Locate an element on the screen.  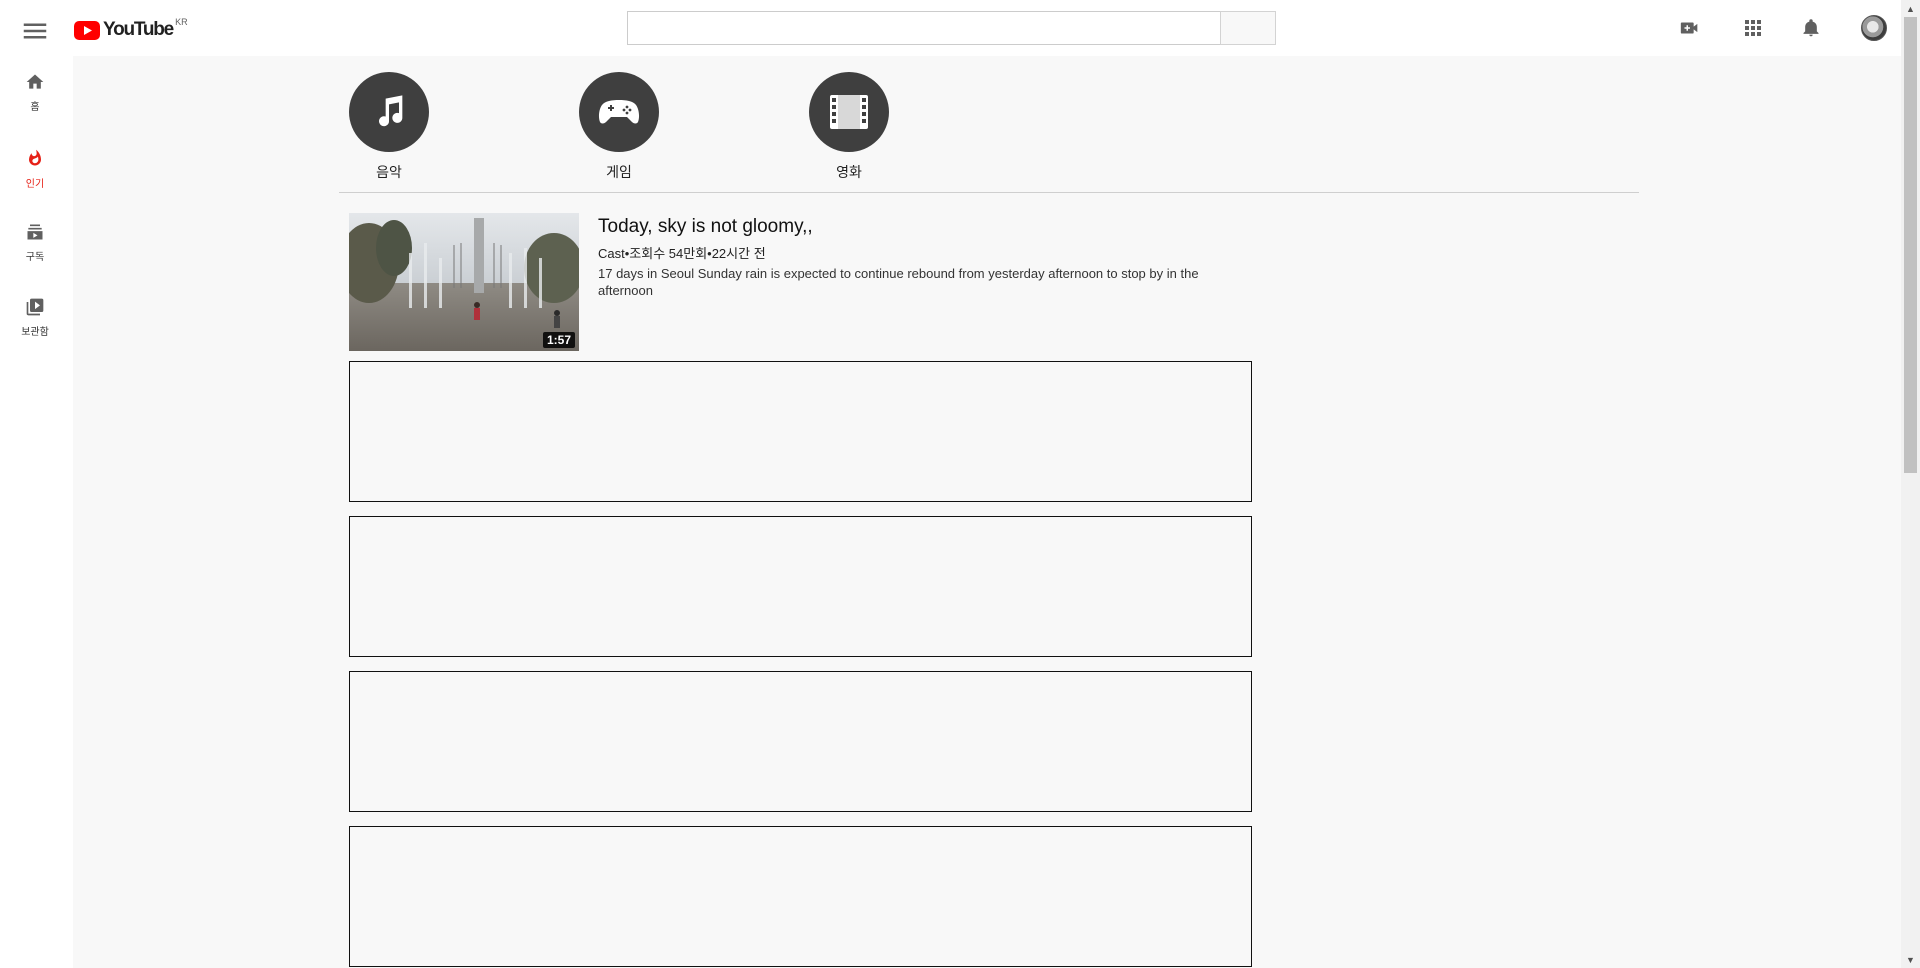
video-upload-icon is located at coordinates (1689, 28).